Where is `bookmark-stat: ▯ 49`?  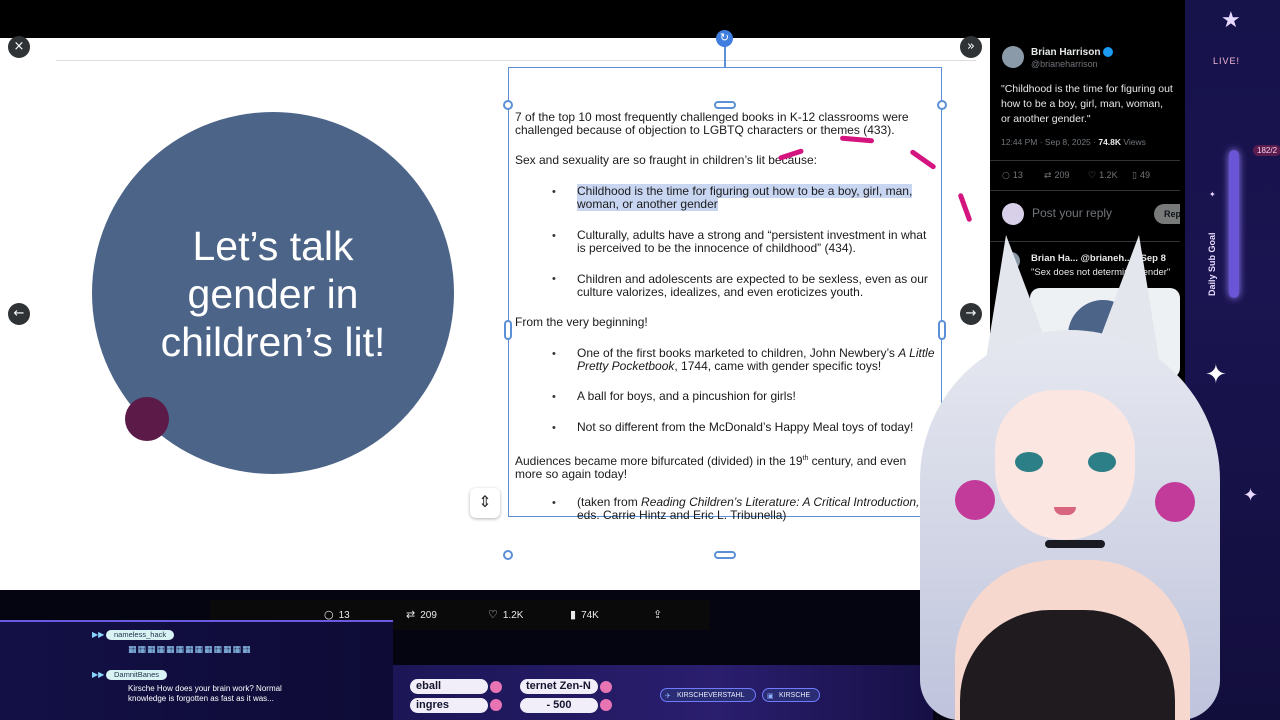 bookmark-stat: ▯ 49 is located at coordinates (1141, 175).